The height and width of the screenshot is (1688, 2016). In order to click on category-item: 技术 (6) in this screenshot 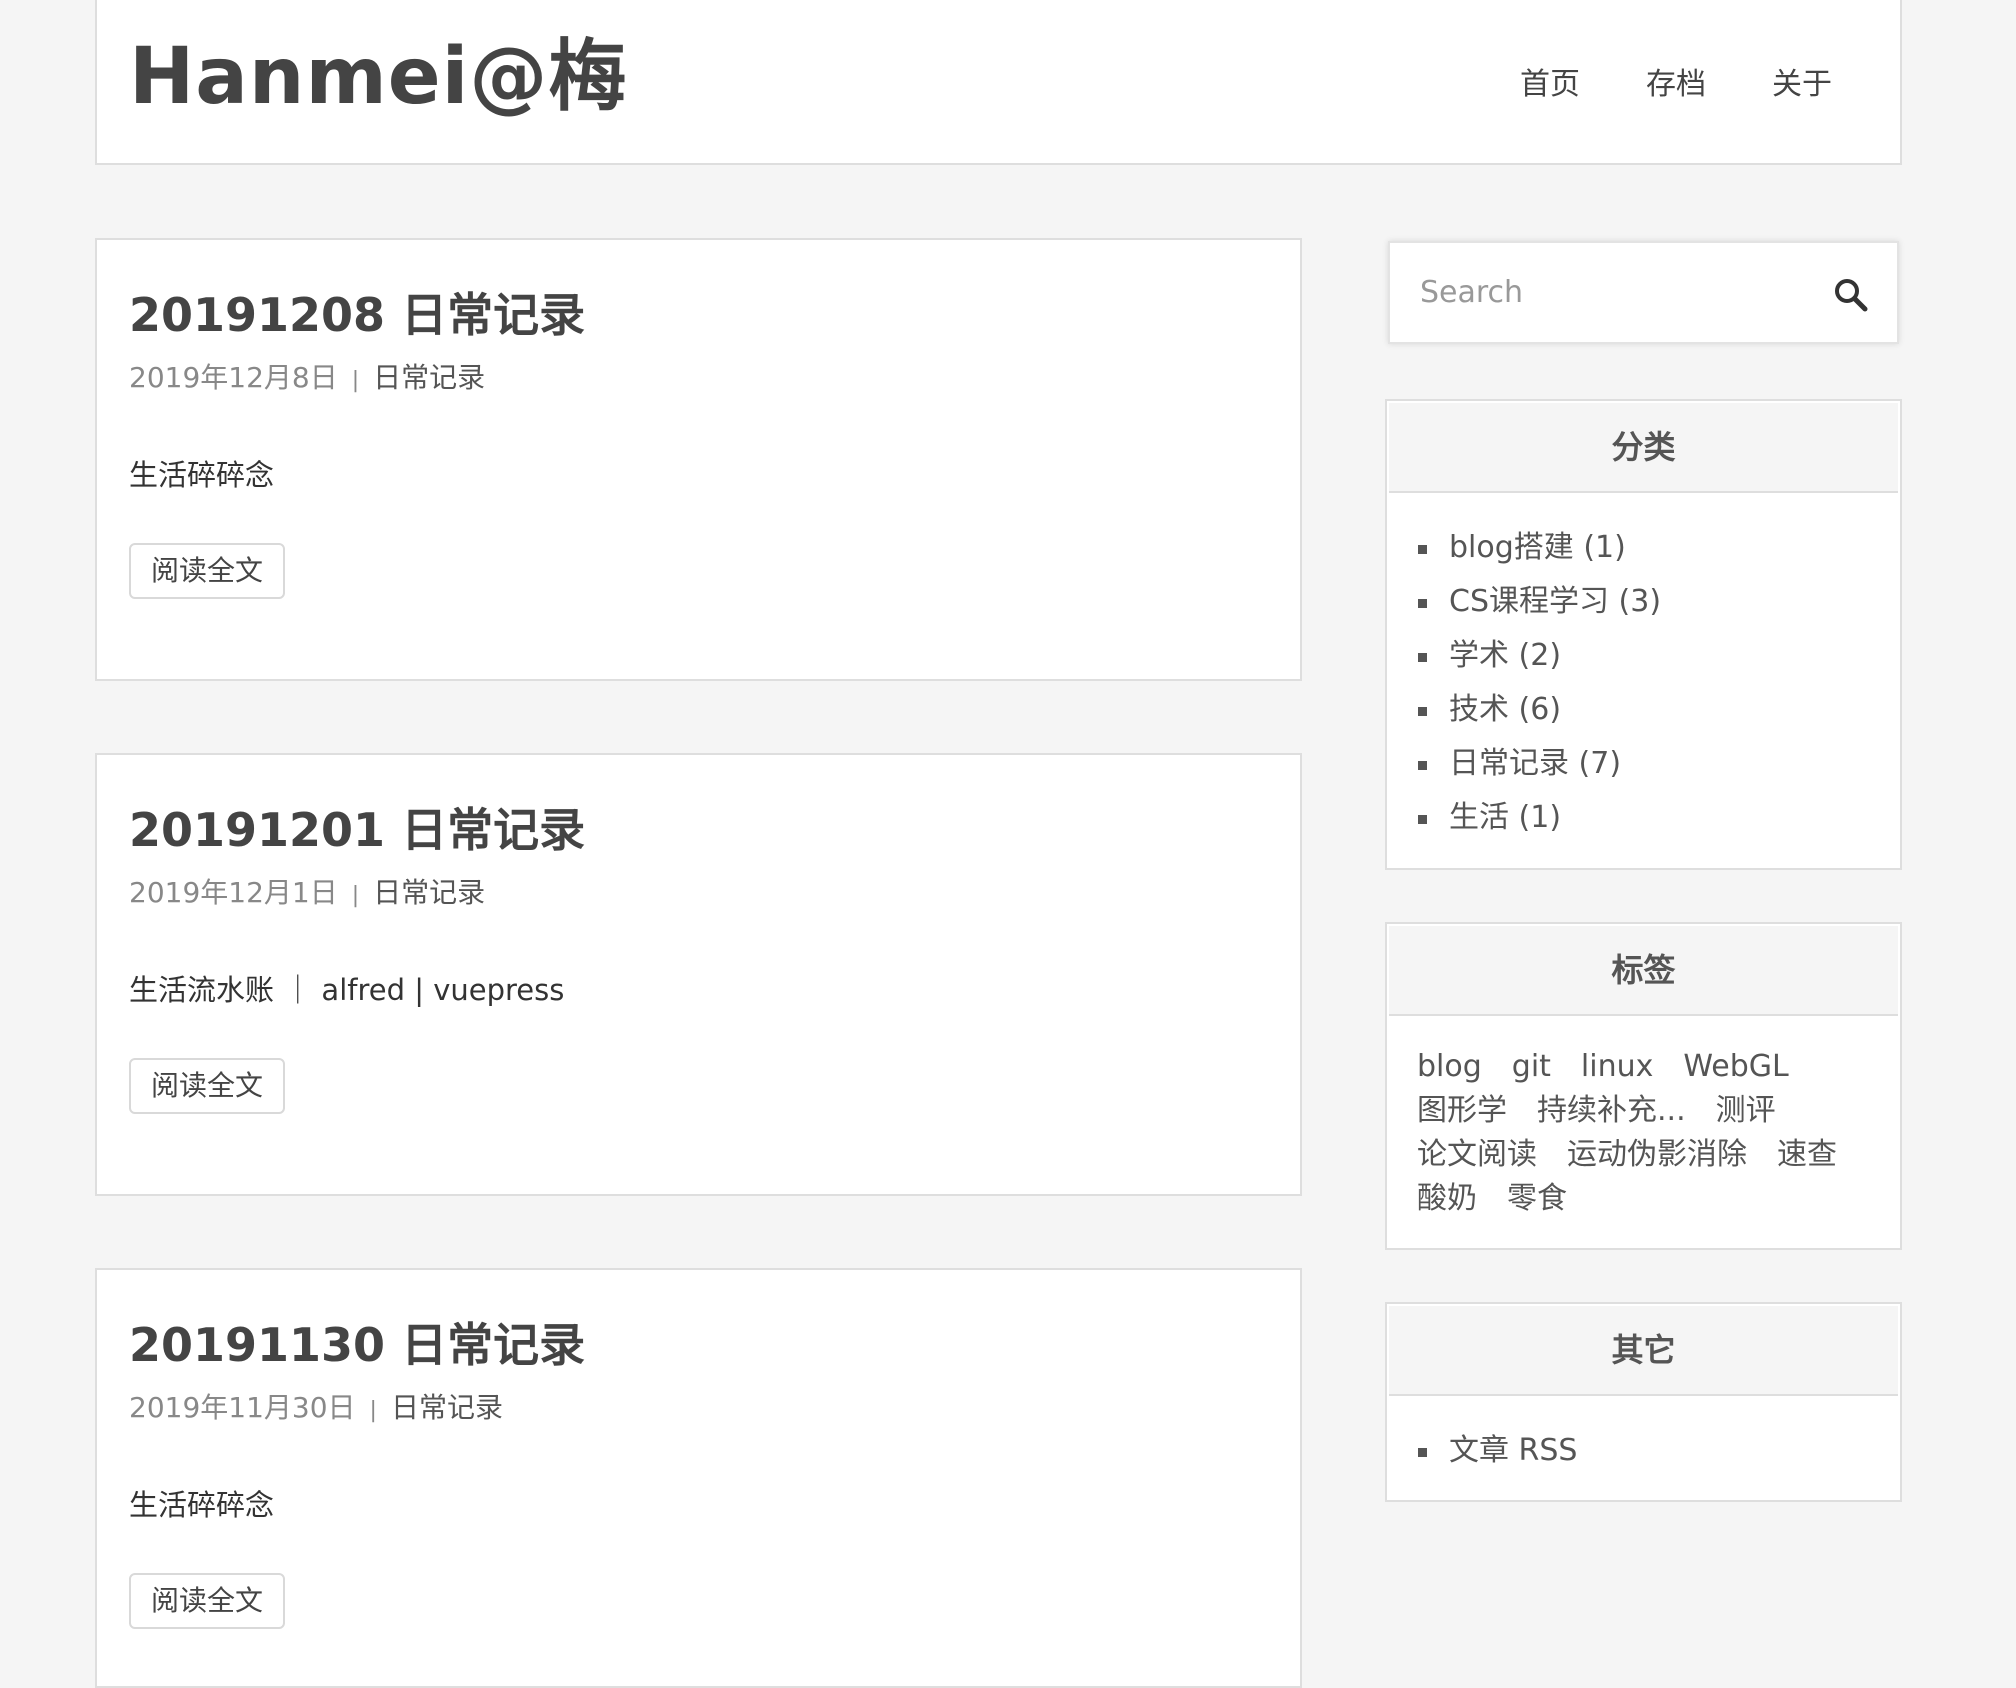, I will do `click(1658, 710)`.